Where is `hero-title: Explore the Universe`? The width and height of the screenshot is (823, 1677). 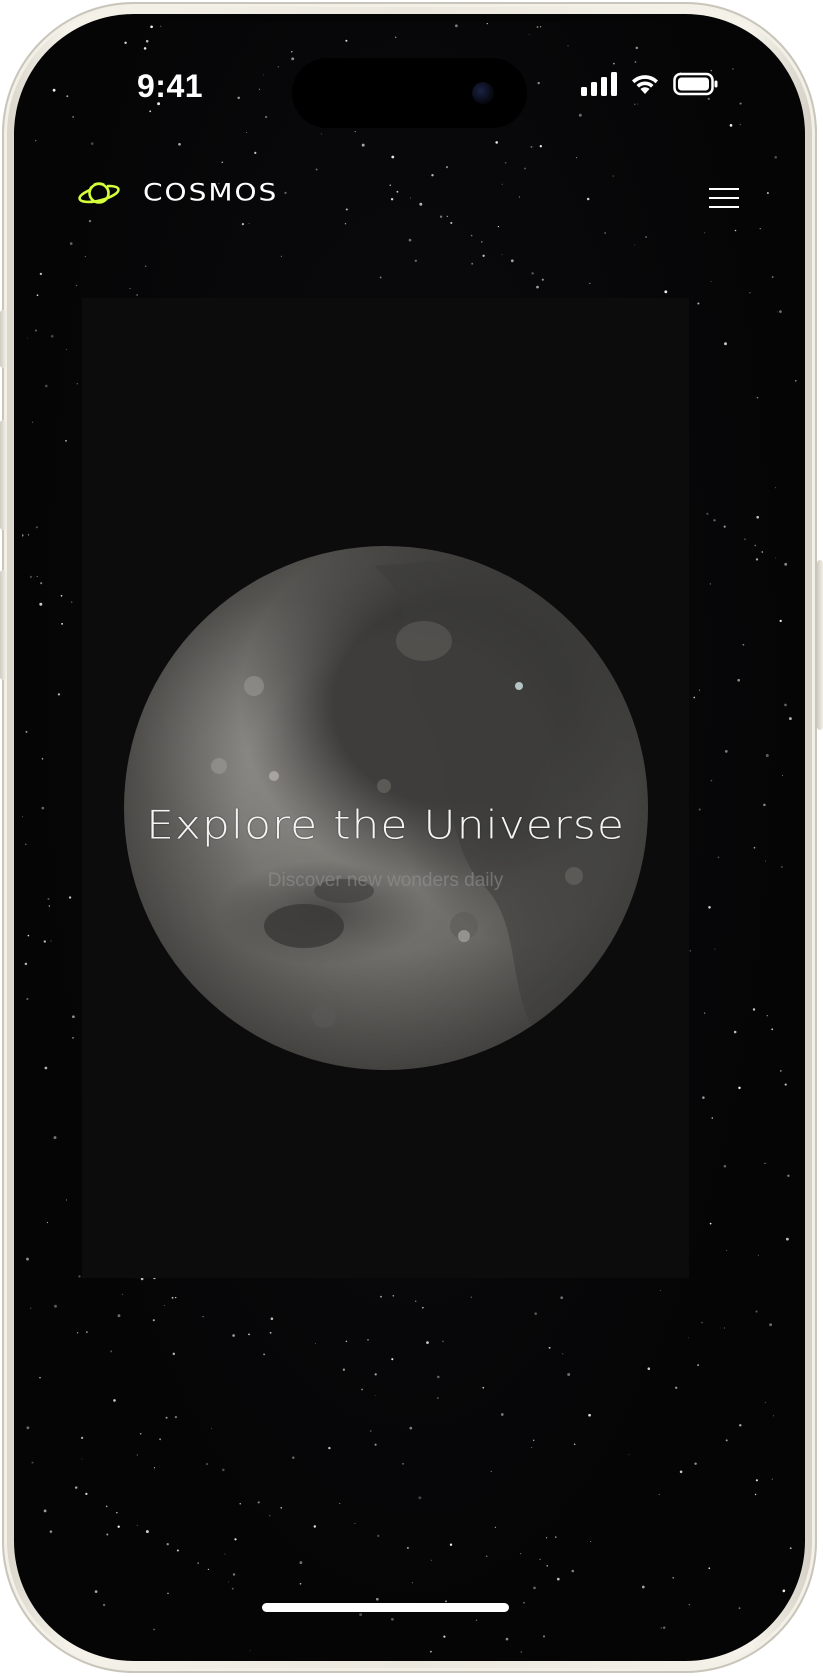
hero-title: Explore the Universe is located at coordinates (385, 825).